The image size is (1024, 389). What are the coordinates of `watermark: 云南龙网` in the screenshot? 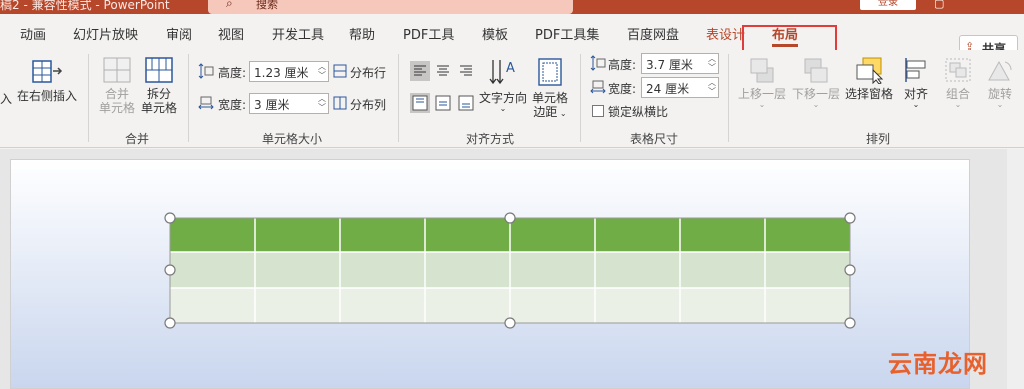 It's located at (938, 364).